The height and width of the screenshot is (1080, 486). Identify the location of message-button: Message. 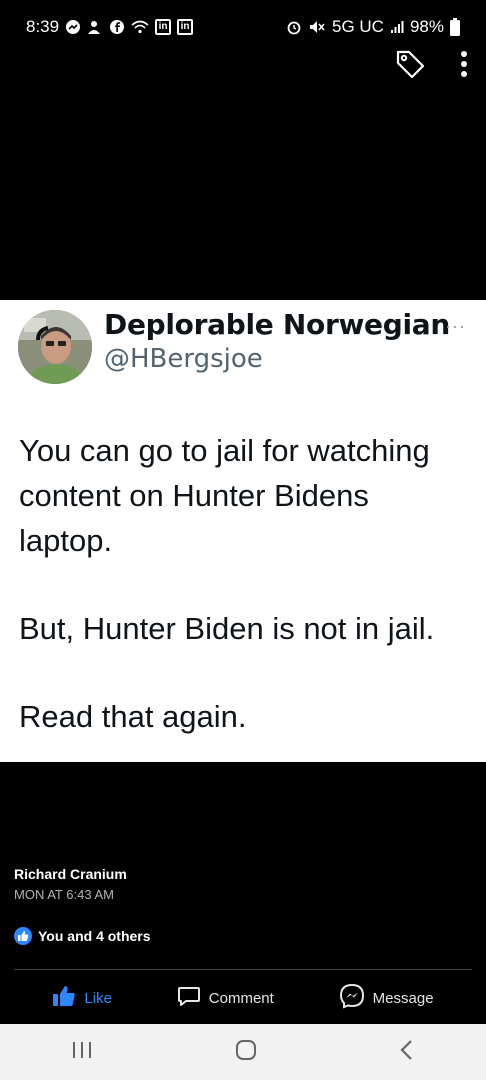
(386, 998).